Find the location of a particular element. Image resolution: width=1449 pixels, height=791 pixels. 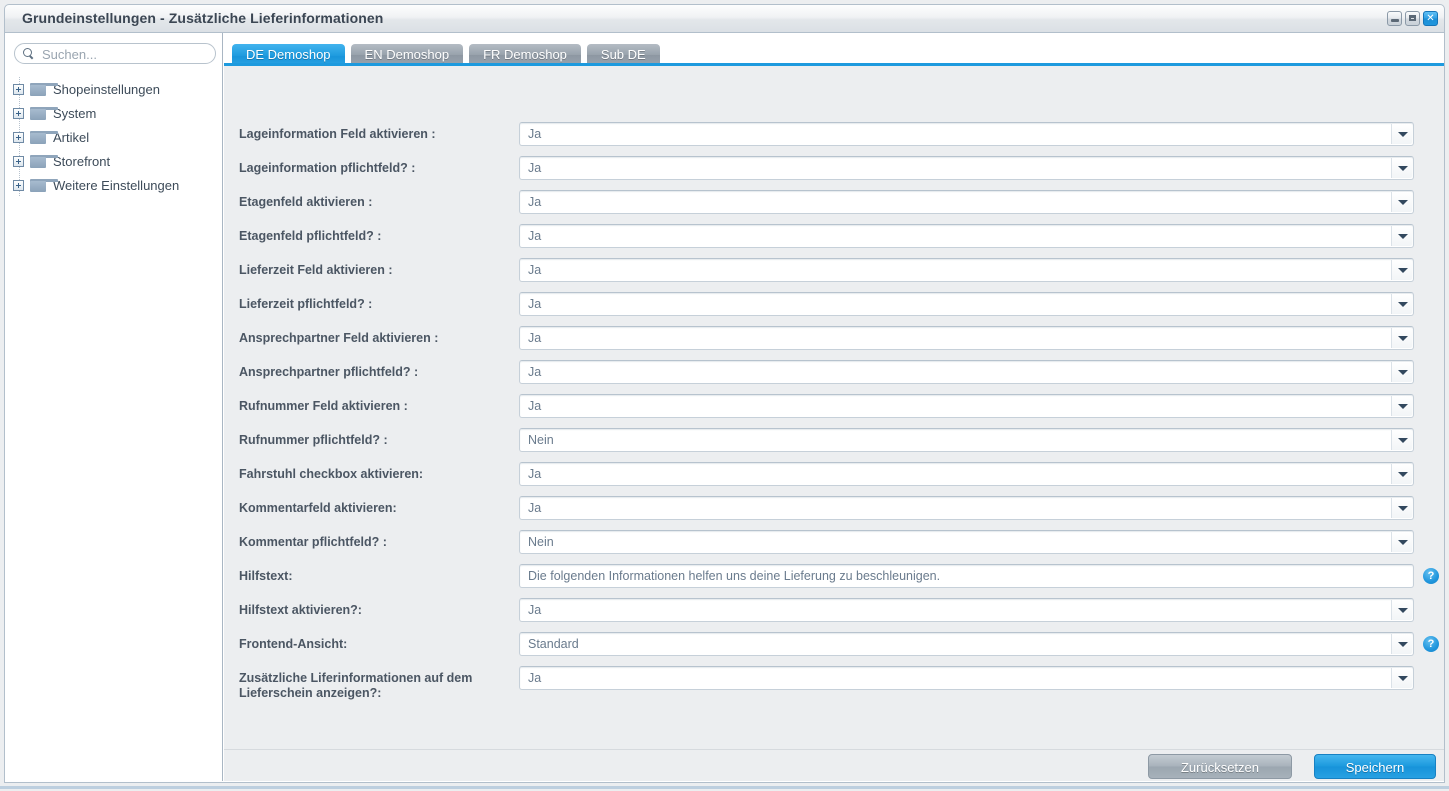

minimize-button is located at coordinates (1394, 18).